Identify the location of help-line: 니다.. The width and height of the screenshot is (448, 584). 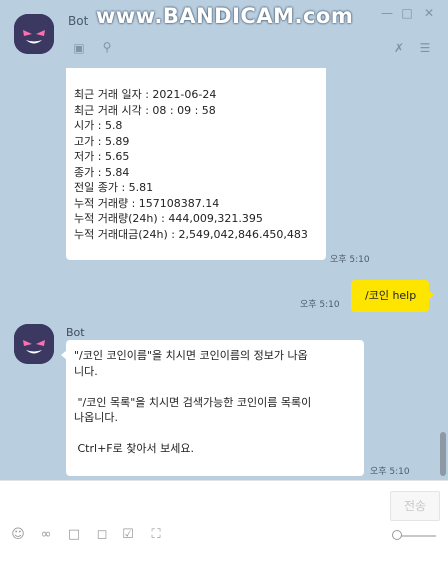
(86, 371).